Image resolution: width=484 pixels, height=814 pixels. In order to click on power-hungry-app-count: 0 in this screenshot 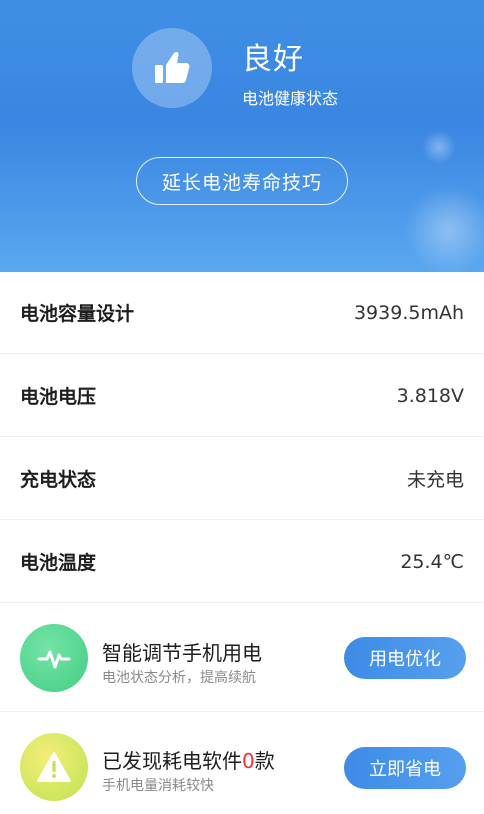, I will do `click(248, 761)`.